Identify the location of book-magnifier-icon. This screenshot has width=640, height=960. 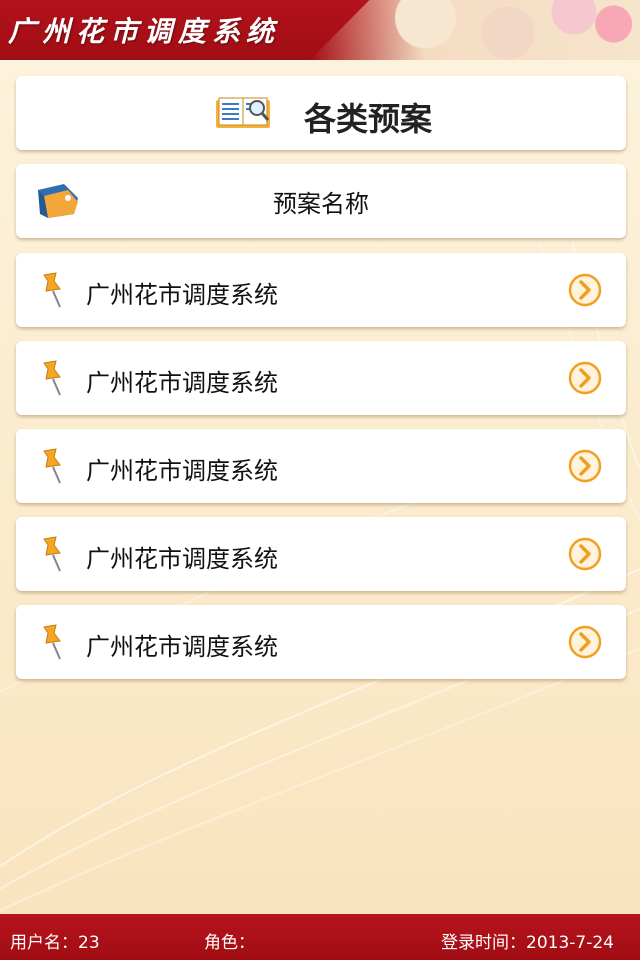
(243, 112).